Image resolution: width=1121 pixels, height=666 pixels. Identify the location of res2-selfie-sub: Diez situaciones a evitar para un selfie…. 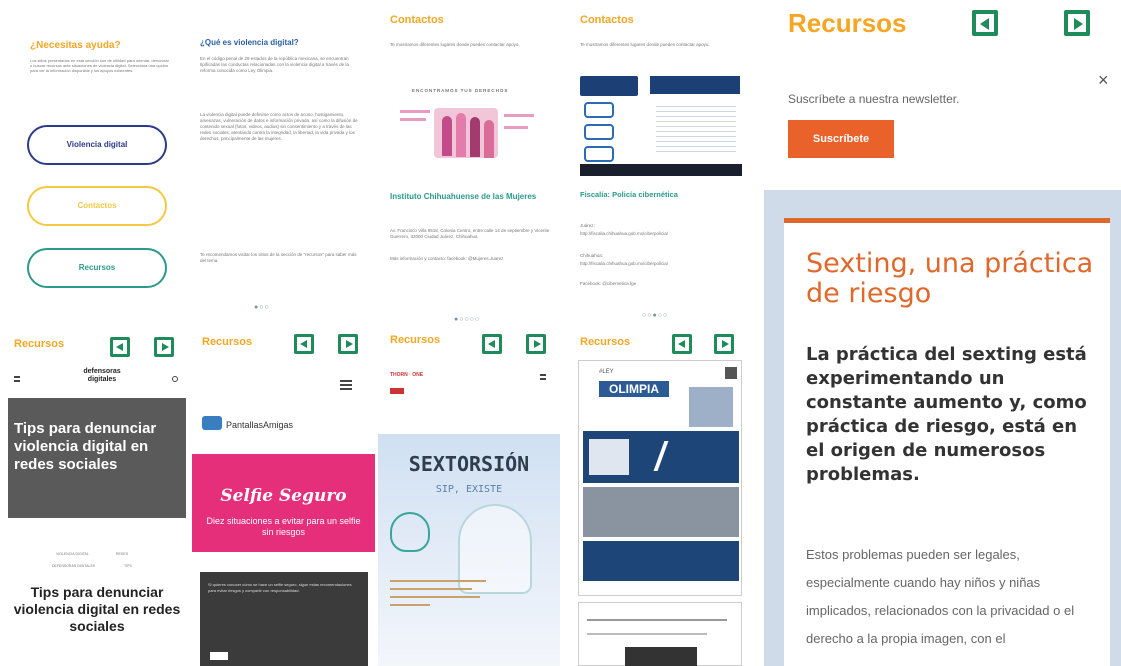
(283, 526).